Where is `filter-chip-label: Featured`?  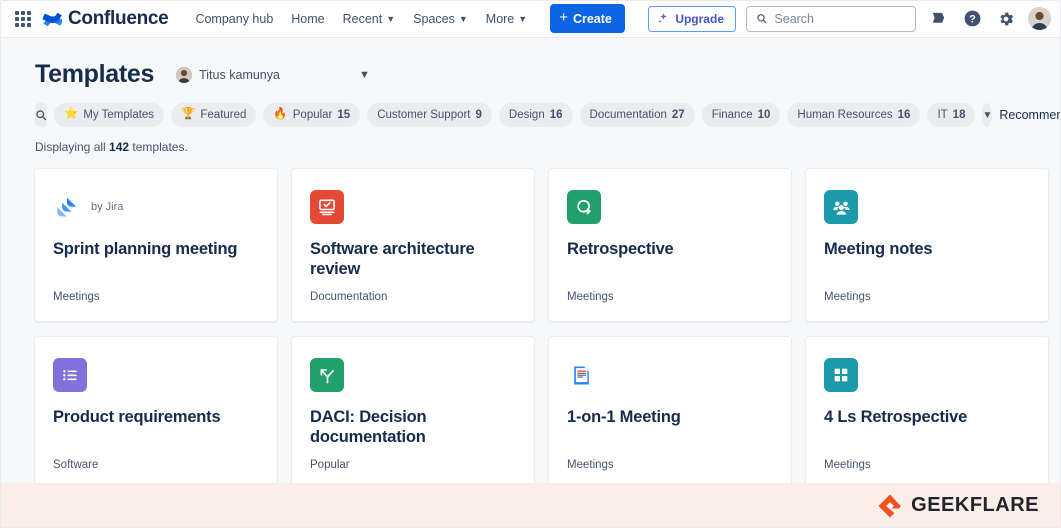
filter-chip-label: Featured is located at coordinates (223, 115).